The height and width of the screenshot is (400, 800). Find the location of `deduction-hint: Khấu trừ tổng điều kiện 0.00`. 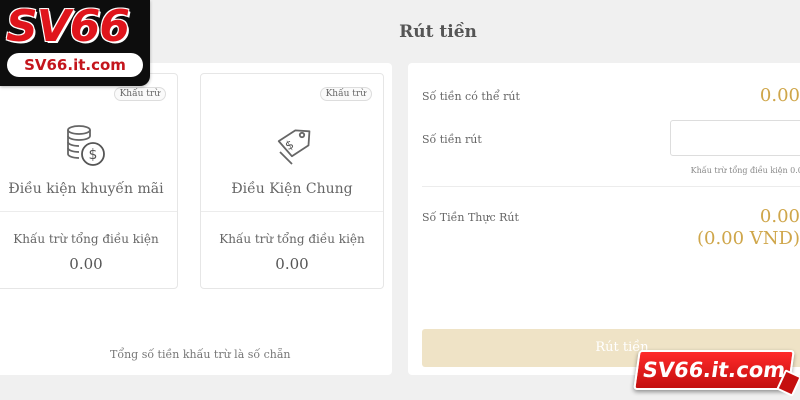

deduction-hint: Khấu trừ tổng điều kiện 0.00 is located at coordinates (745, 170).